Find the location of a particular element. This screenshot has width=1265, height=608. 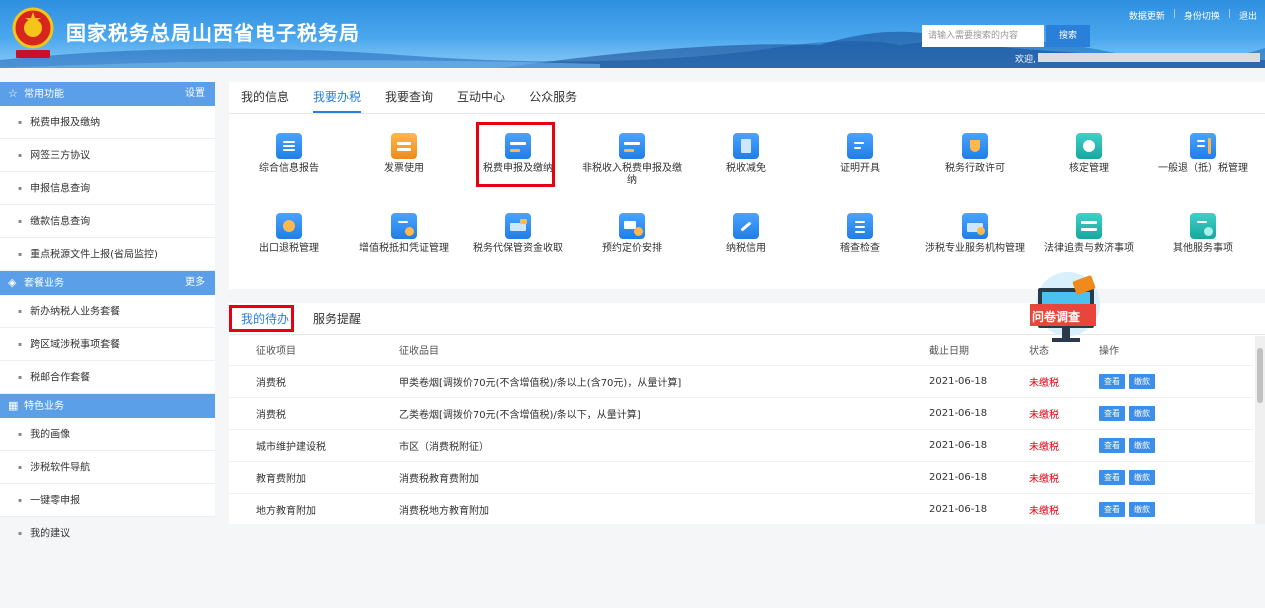

logout-link: 退出 is located at coordinates (1248, 15).